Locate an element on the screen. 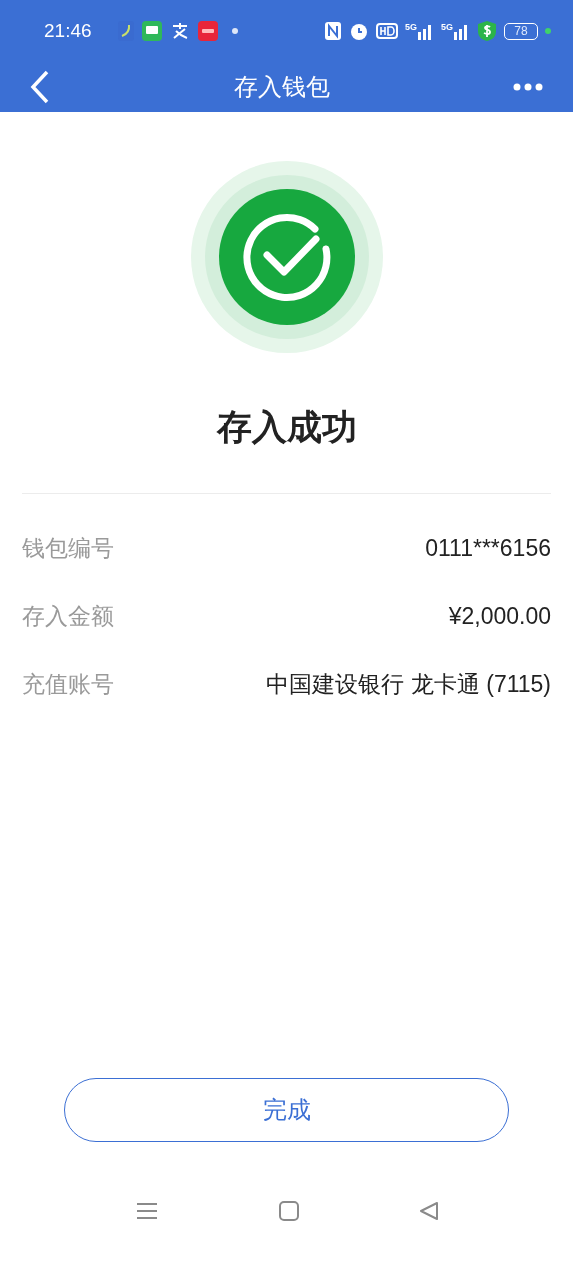 The width and height of the screenshot is (573, 1280). back-button is located at coordinates (40, 87).